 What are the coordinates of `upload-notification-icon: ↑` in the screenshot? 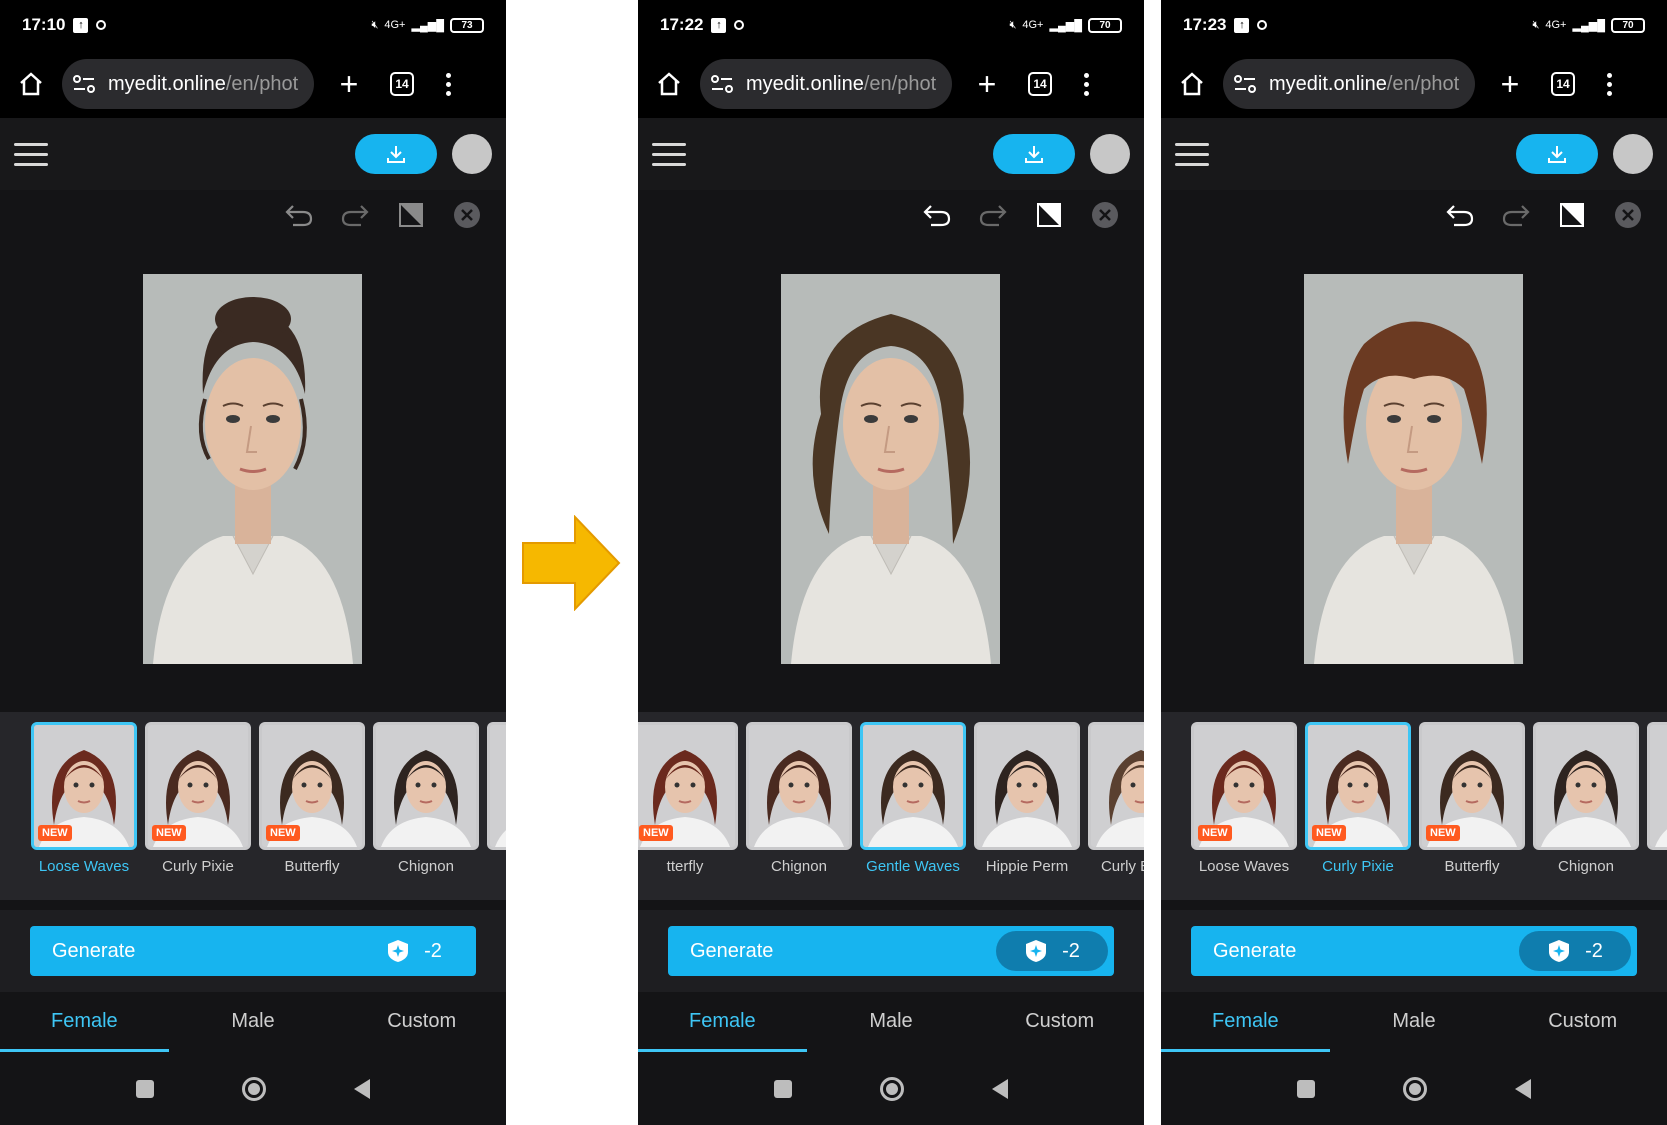 It's located at (719, 25).